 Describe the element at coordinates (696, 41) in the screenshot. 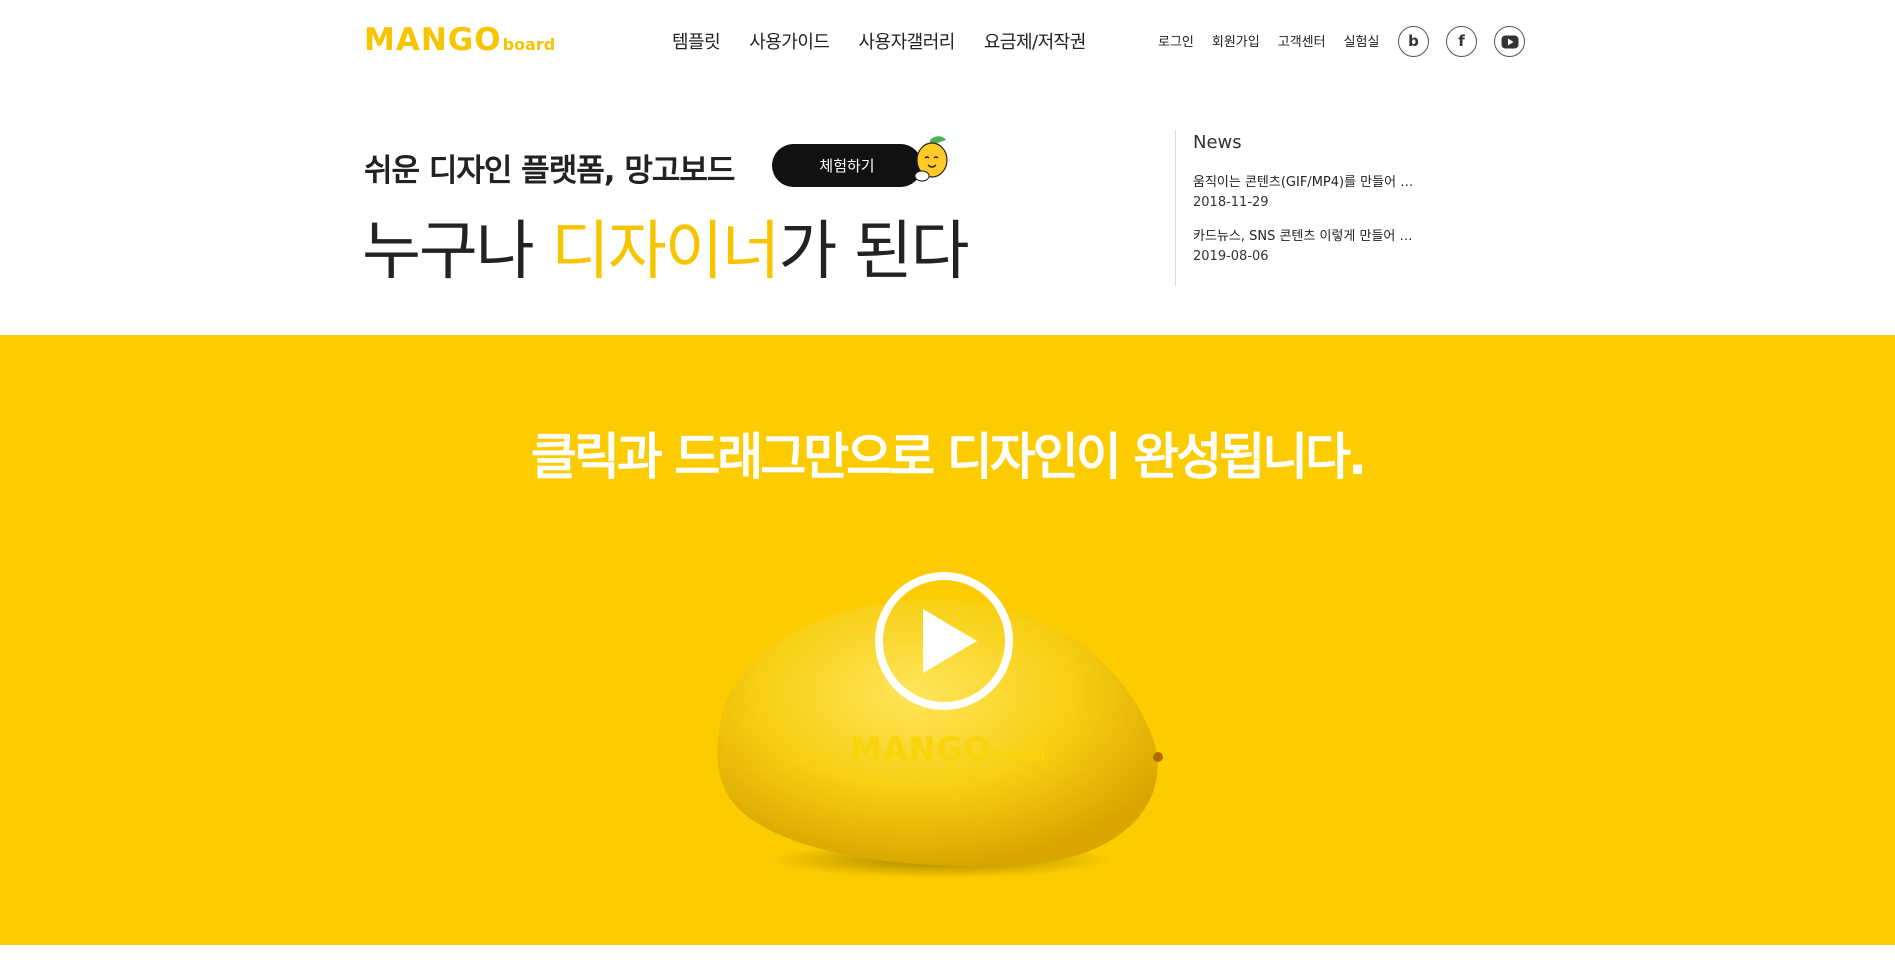

I see `nav-templates: 템플릿` at that location.